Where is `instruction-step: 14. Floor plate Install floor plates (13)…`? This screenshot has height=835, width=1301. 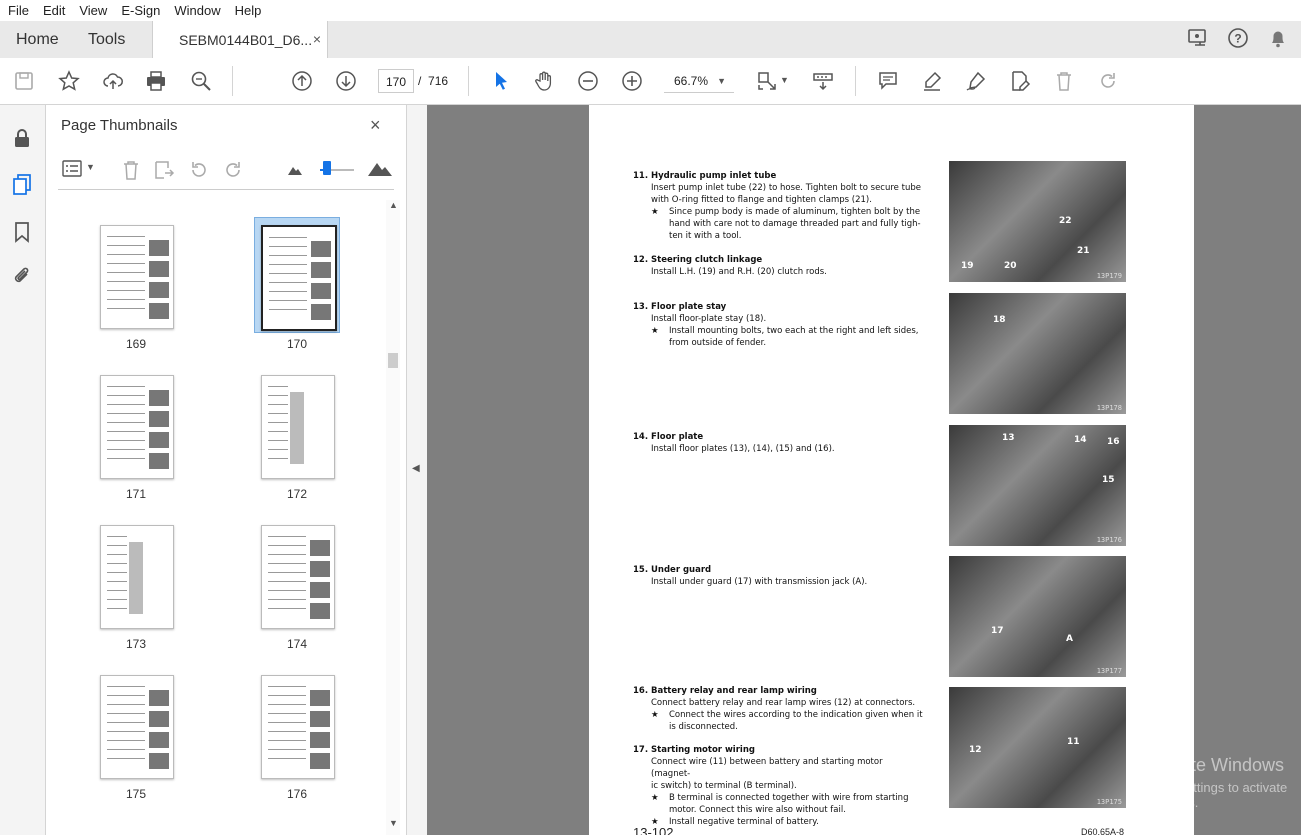 instruction-step: 14. Floor plate Install floor plates (13)… is located at coordinates (778, 443).